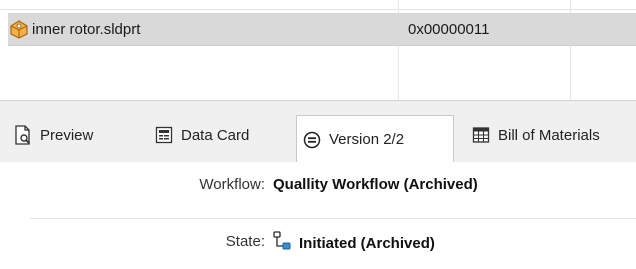  What do you see at coordinates (549, 135) in the screenshot?
I see `tab-label: Bill of Materials` at bounding box center [549, 135].